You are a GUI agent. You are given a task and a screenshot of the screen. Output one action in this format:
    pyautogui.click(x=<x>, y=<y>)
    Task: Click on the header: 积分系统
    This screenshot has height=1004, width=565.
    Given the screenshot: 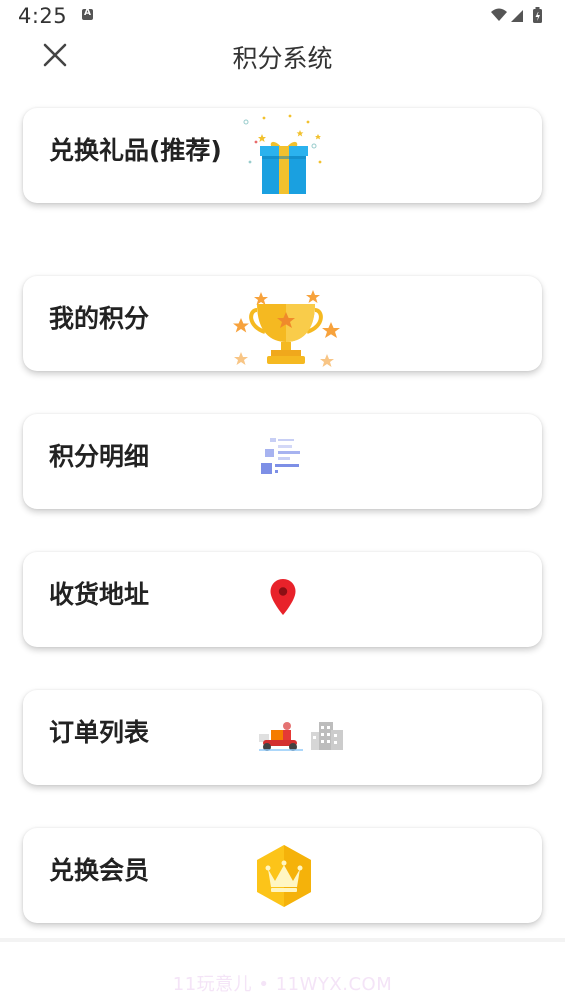 What is the action you would take?
    pyautogui.click(x=282, y=58)
    